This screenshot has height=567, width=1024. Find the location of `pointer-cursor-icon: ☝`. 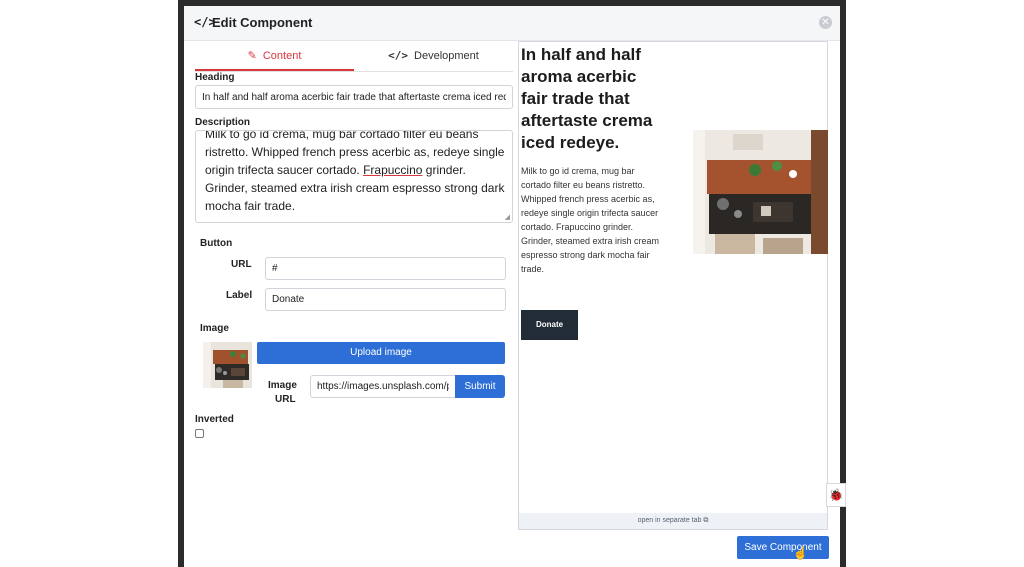

pointer-cursor-icon: ☝ is located at coordinates (800, 553).